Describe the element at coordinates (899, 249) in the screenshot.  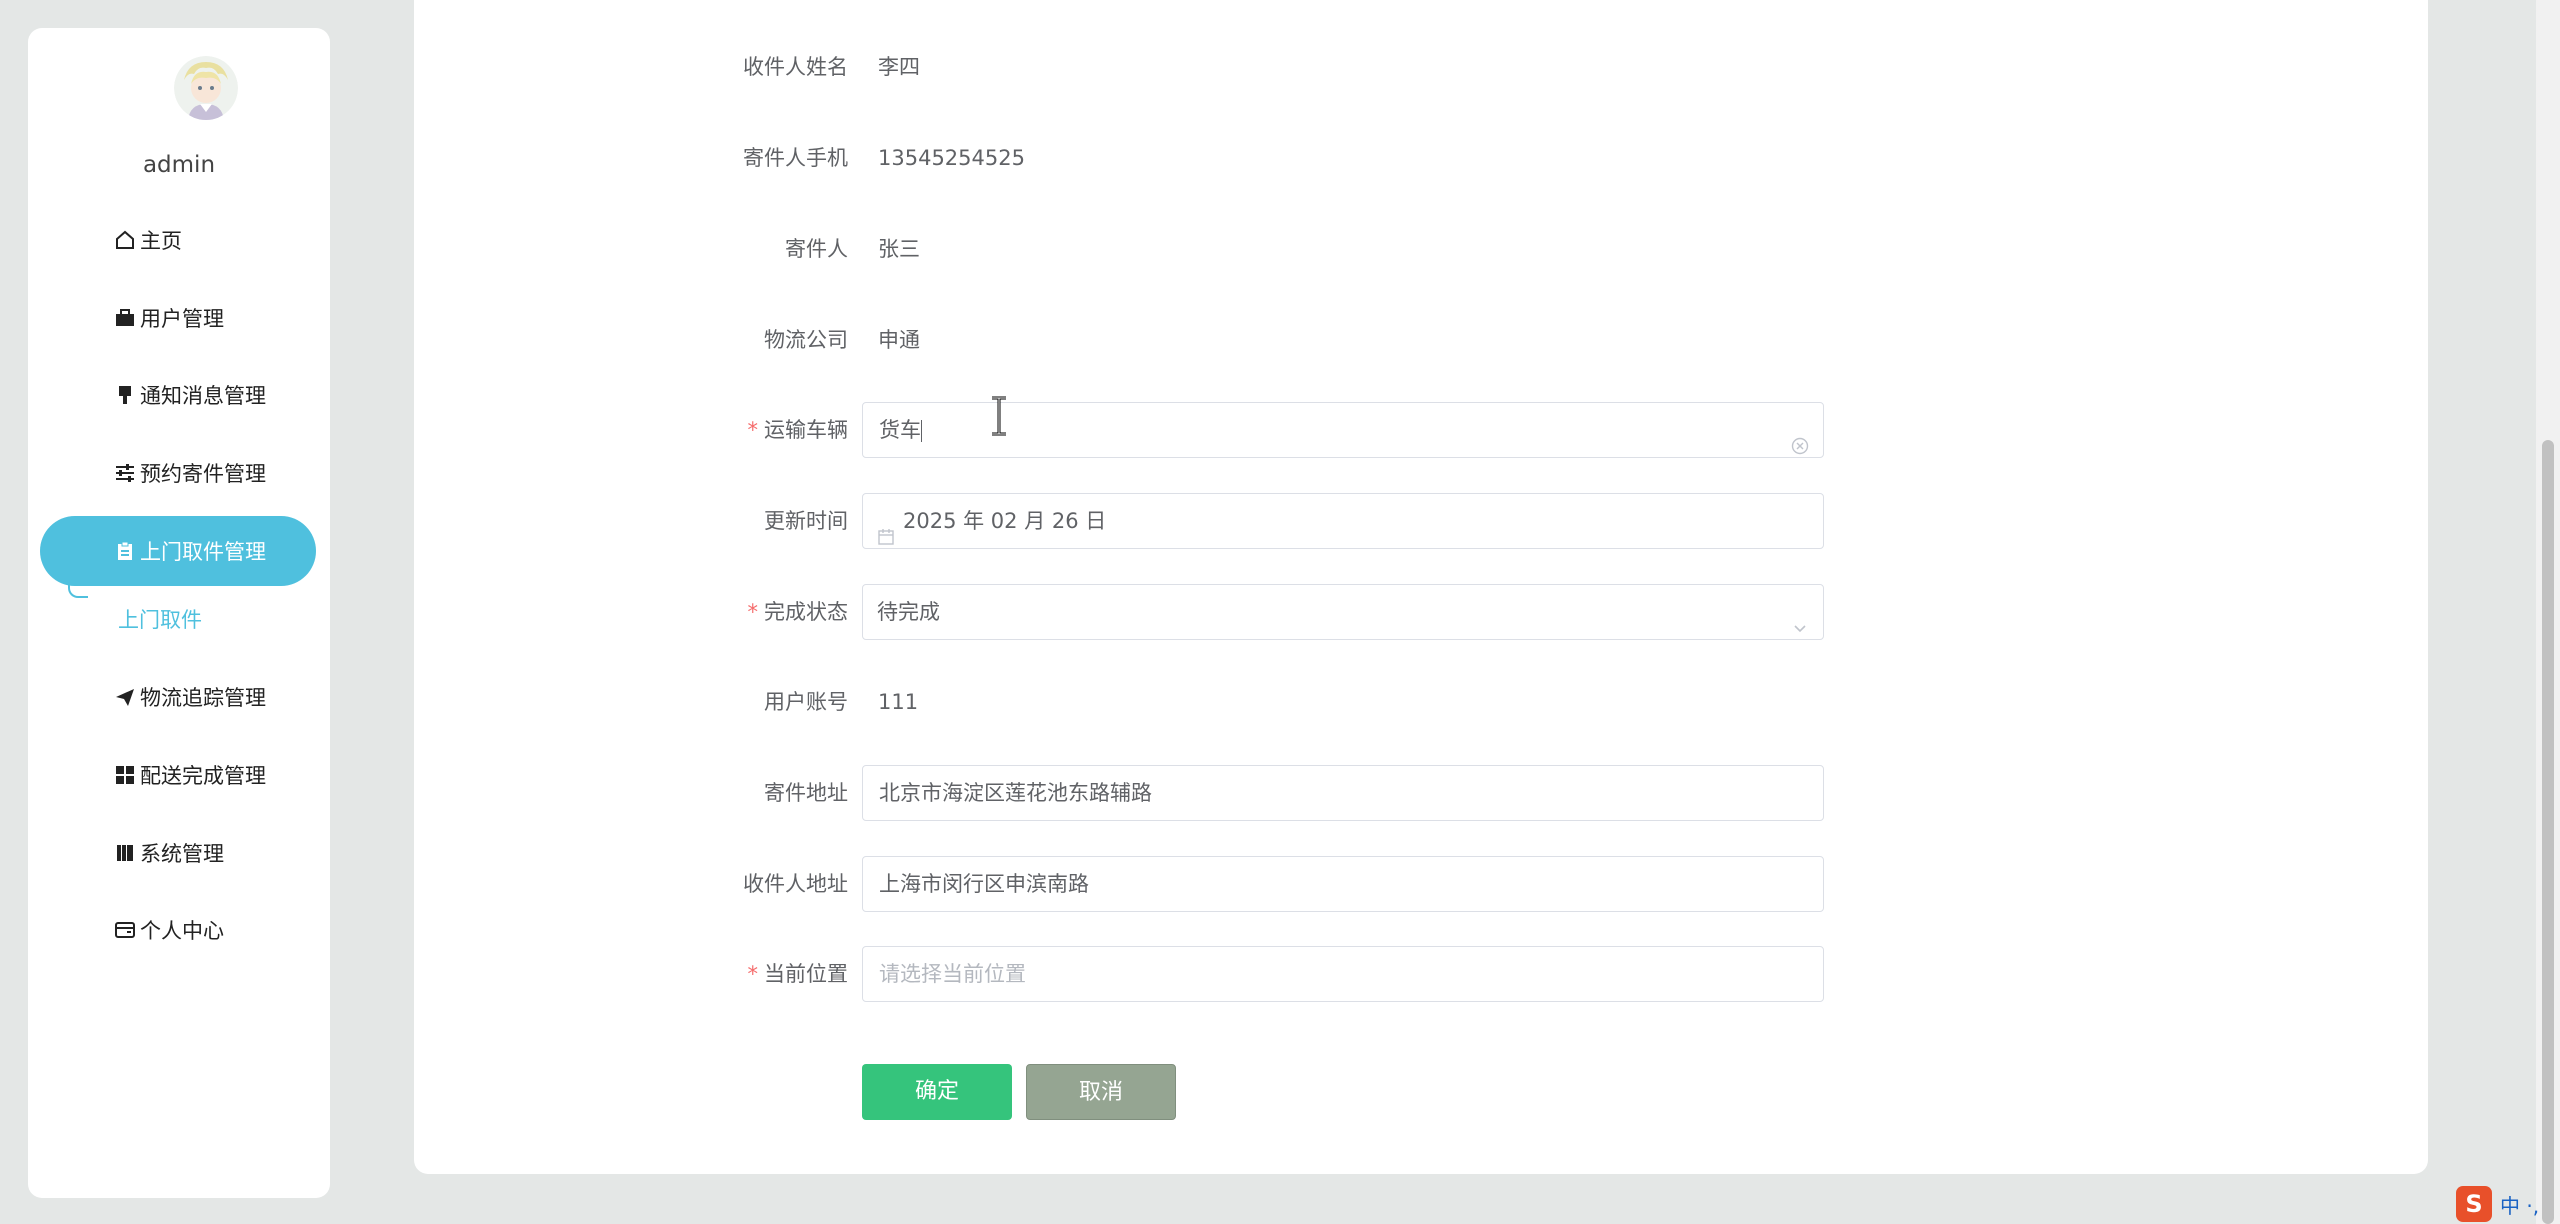
I see `sender-value: 张三` at that location.